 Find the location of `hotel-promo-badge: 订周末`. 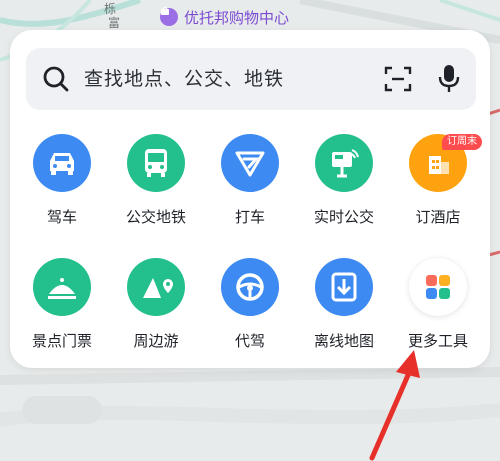

hotel-promo-badge: 订周末 is located at coordinates (462, 142).